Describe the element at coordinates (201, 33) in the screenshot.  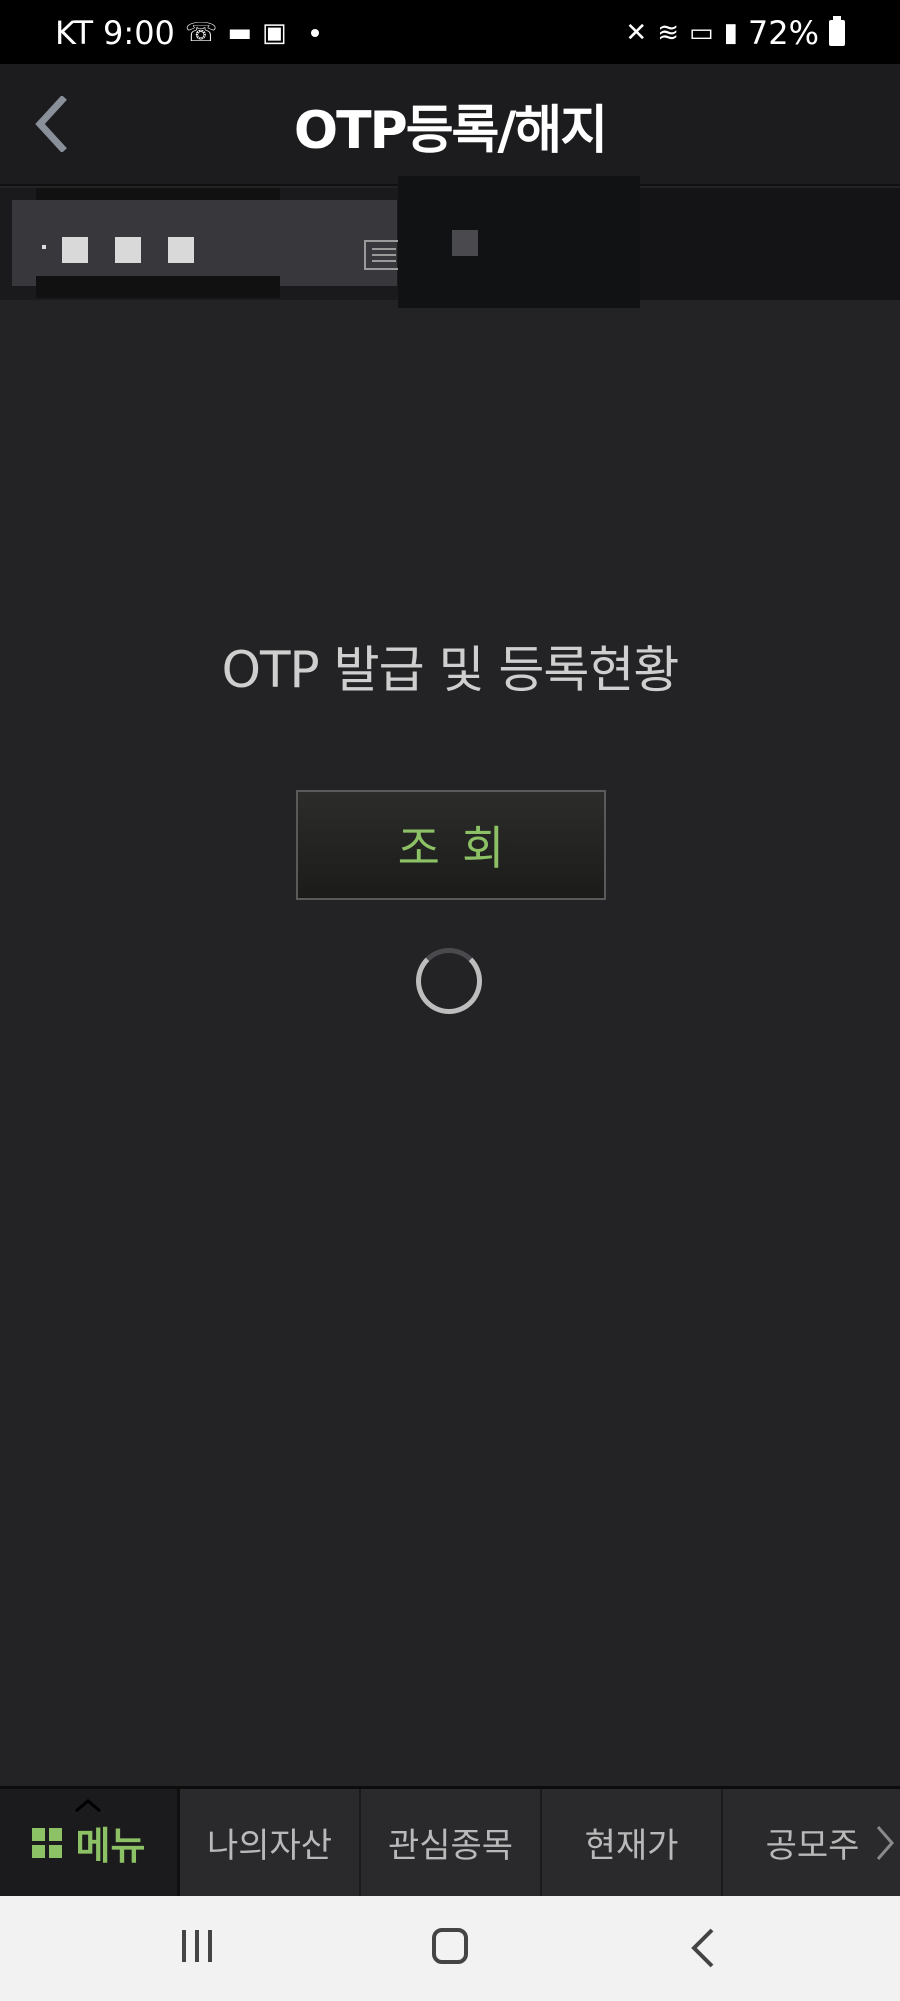
I see `wifi-calling-icon: ☏` at that location.